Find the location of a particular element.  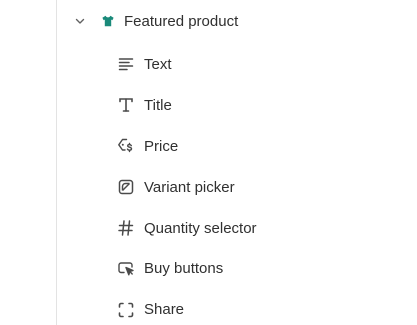

text-lines-icon is located at coordinates (126, 64).